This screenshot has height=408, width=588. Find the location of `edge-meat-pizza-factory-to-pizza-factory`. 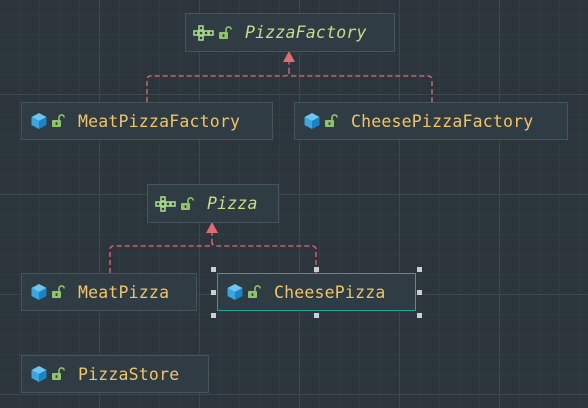

edge-meat-pizza-factory-to-pizza-factory is located at coordinates (218, 82).